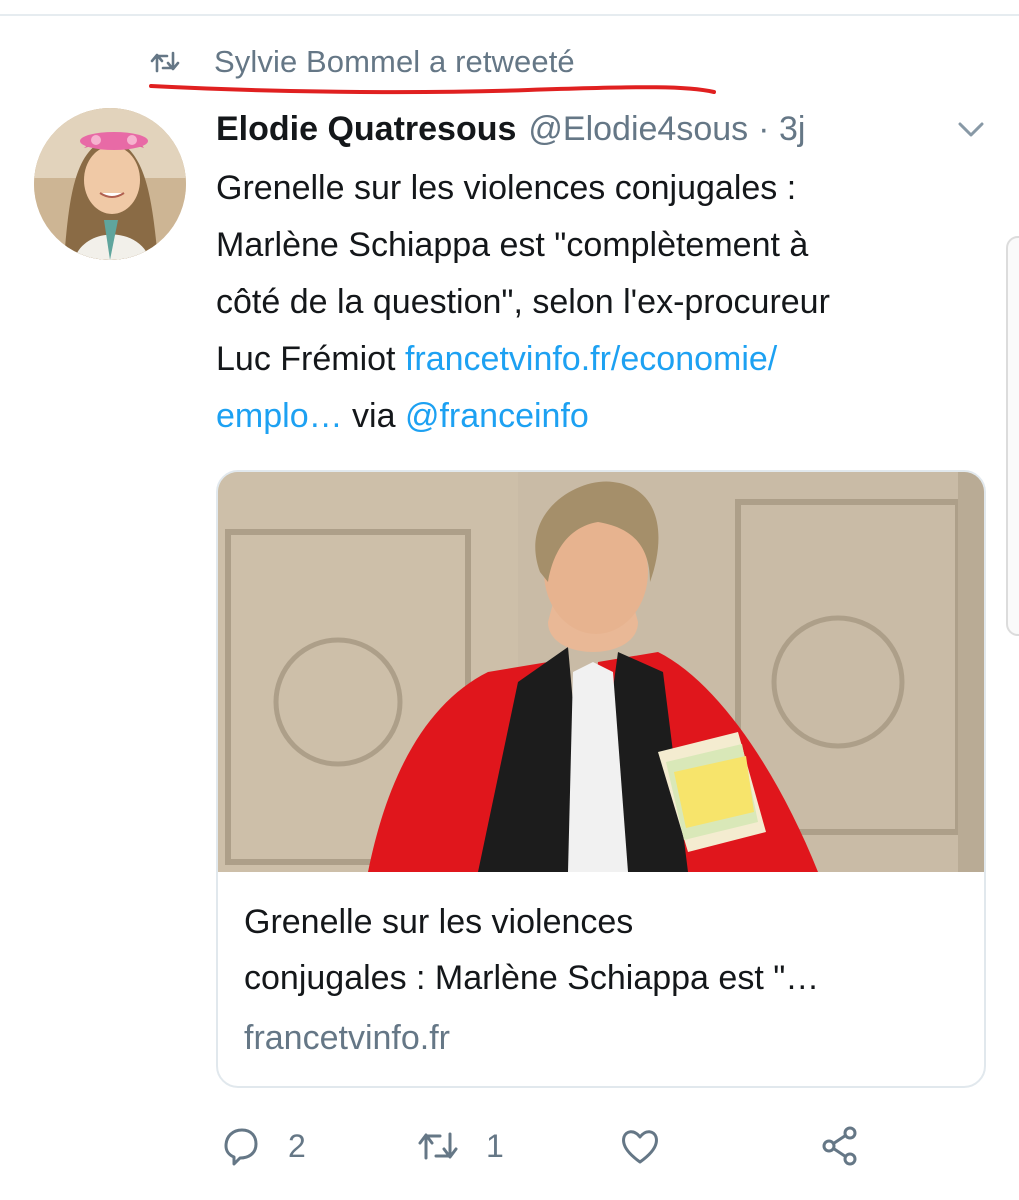 The image size is (1019, 1200). What do you see at coordinates (1012, 436) in the screenshot?
I see `scrollbar` at bounding box center [1012, 436].